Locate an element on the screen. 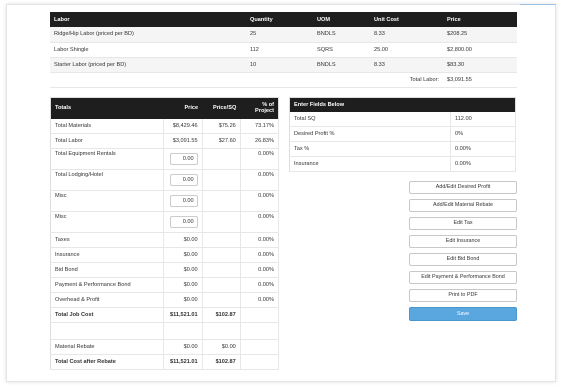 The width and height of the screenshot is (564, 389). labor-cell: Ridge/Hip Labor (priced per BD) is located at coordinates (148, 35).